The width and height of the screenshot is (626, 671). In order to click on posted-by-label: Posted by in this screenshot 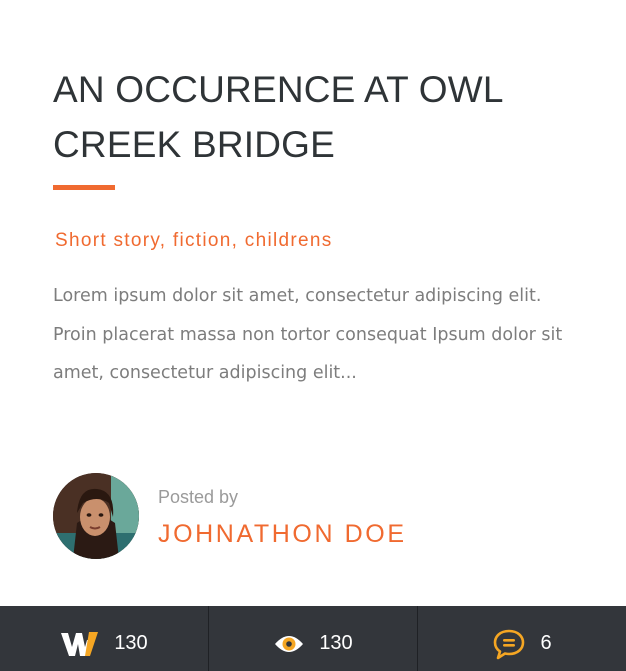, I will do `click(198, 497)`.